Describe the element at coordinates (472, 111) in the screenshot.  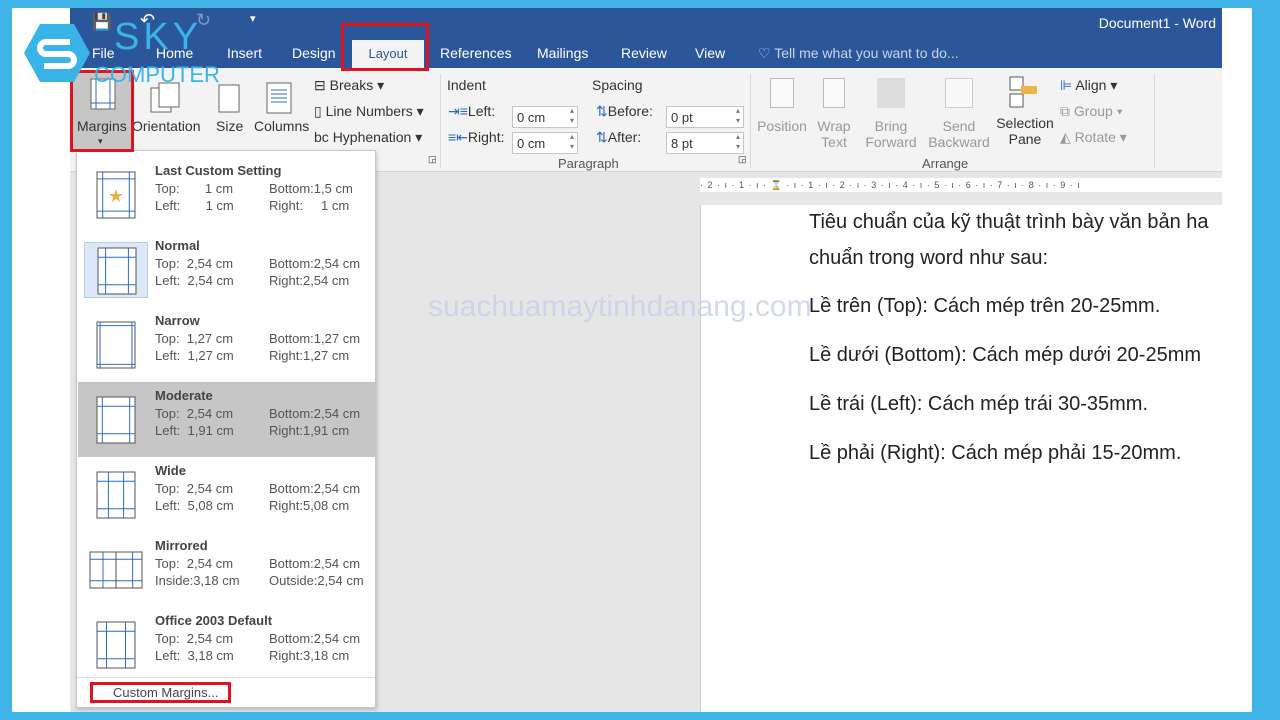
I see `indent-left-label: ⇥≡Left:` at that location.